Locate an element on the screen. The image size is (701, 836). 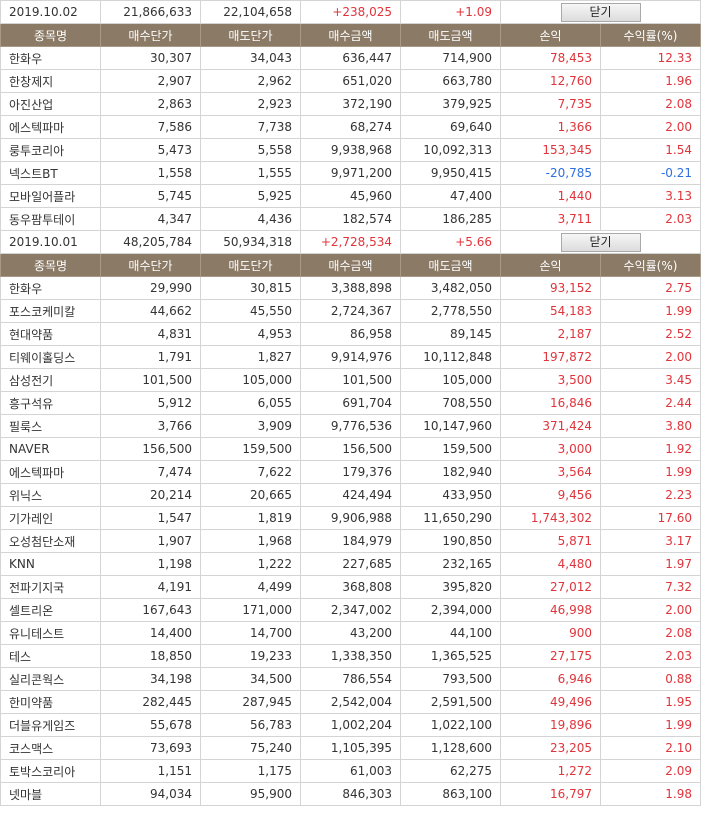
table-row: 유니테스트 14,400 14,700 43,200 44,100 900 2.08 is located at coordinates (350, 633).